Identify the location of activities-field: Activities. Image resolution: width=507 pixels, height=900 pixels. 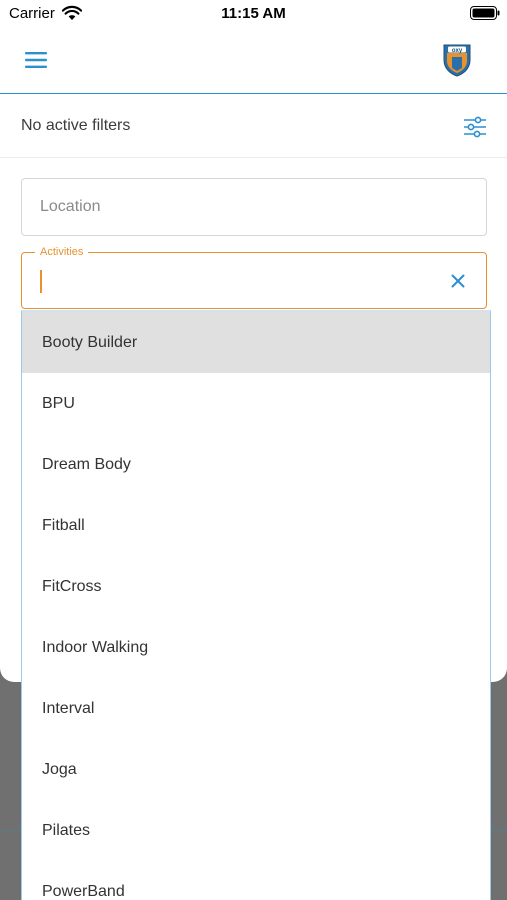
(254, 277).